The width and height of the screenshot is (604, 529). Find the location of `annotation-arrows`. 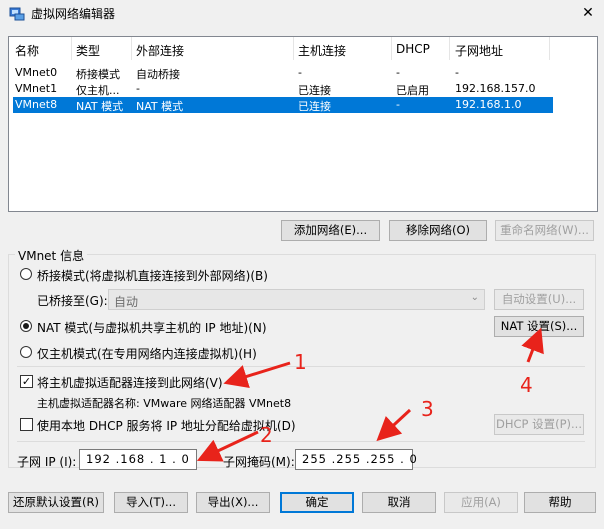

annotation-arrows is located at coordinates (370, 394).